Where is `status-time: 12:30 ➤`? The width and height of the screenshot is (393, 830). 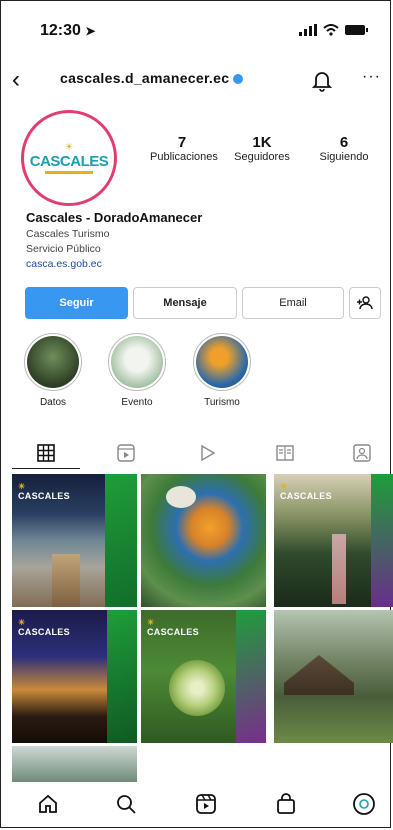 status-time: 12:30 ➤ is located at coordinates (68, 30).